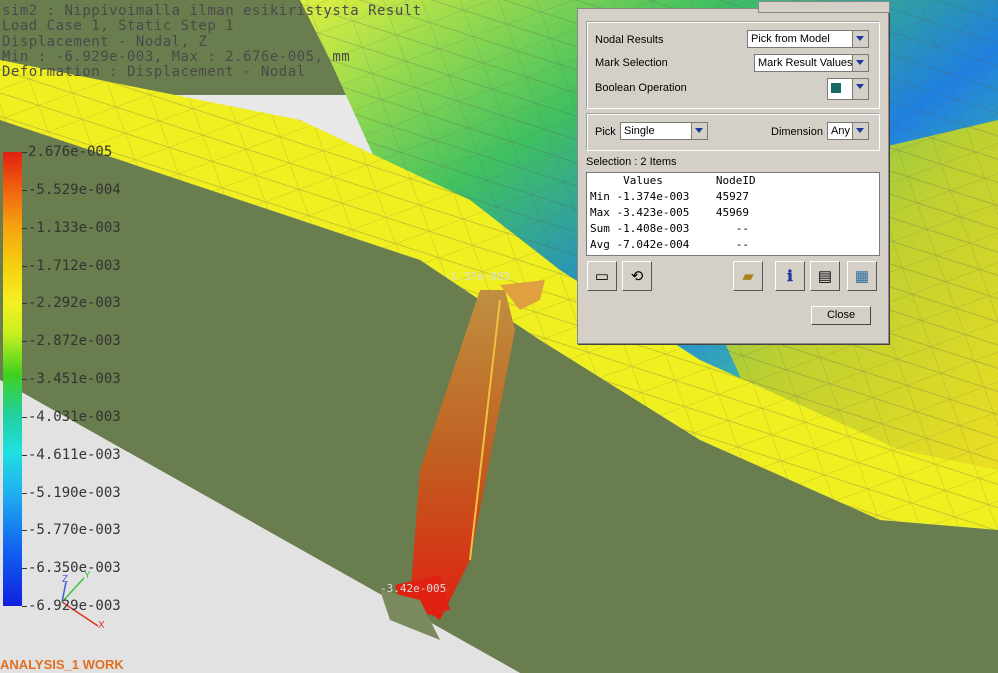 This screenshot has height=673, width=998. I want to click on legend-tick-label: -1.712e-003, so click(74, 265).